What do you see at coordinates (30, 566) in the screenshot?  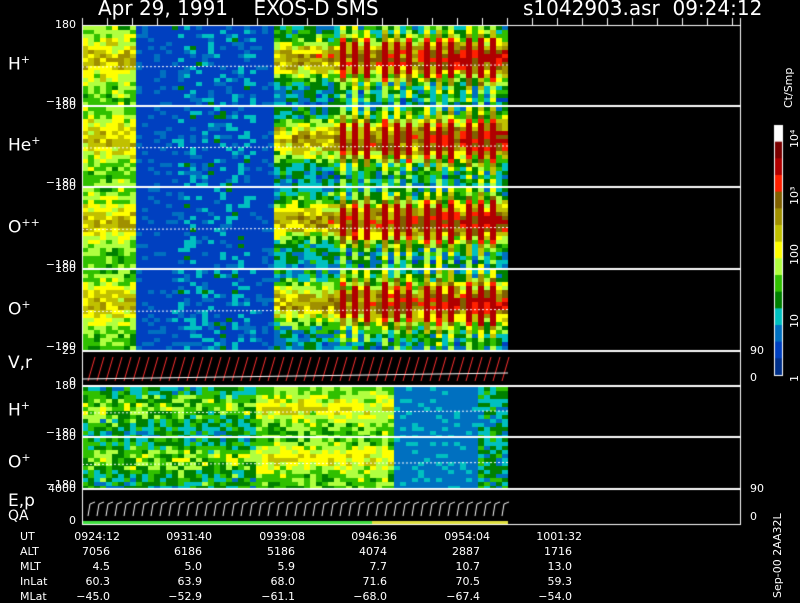 I see `time-row-label: MLT` at bounding box center [30, 566].